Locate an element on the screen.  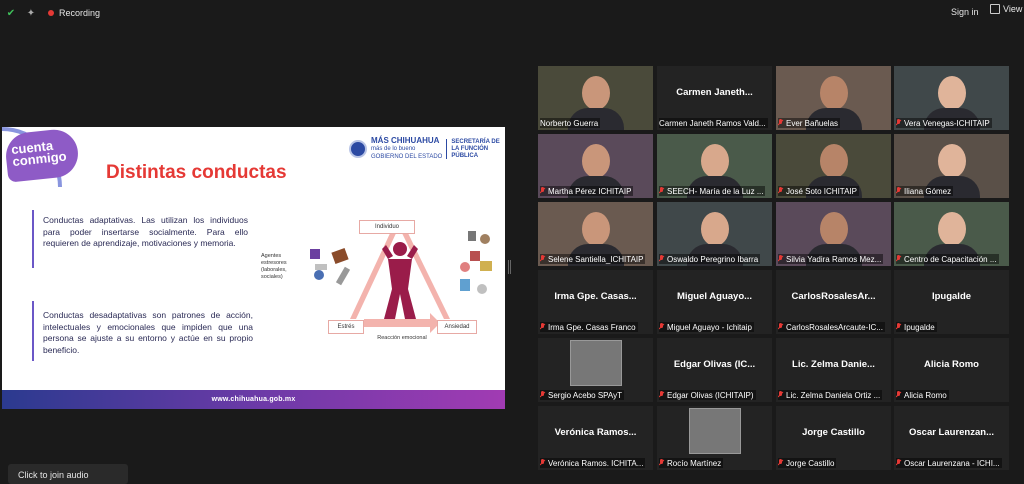
cuenta-conmigo-logo: cuenta conmigo is located at coordinates (42, 155).